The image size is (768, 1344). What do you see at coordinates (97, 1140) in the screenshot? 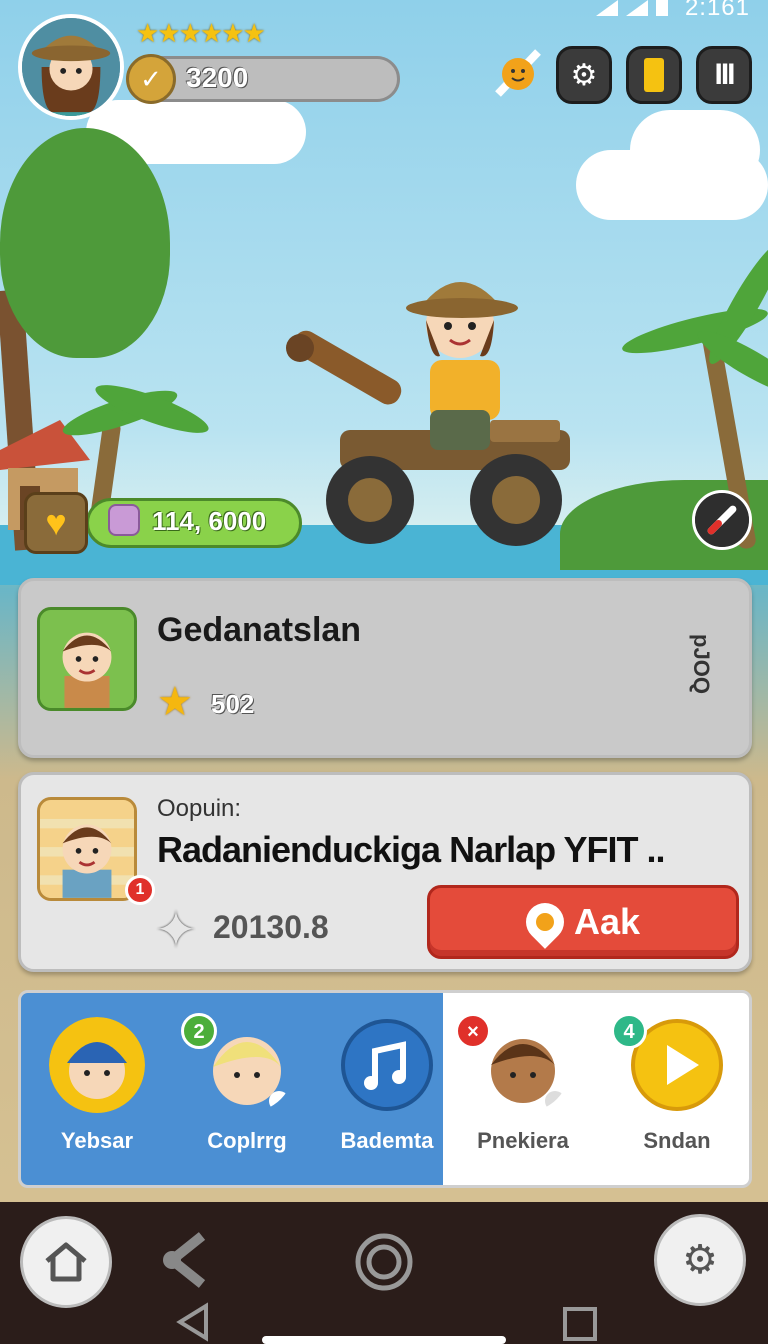
I see `friend-name: Yebsar` at bounding box center [97, 1140].